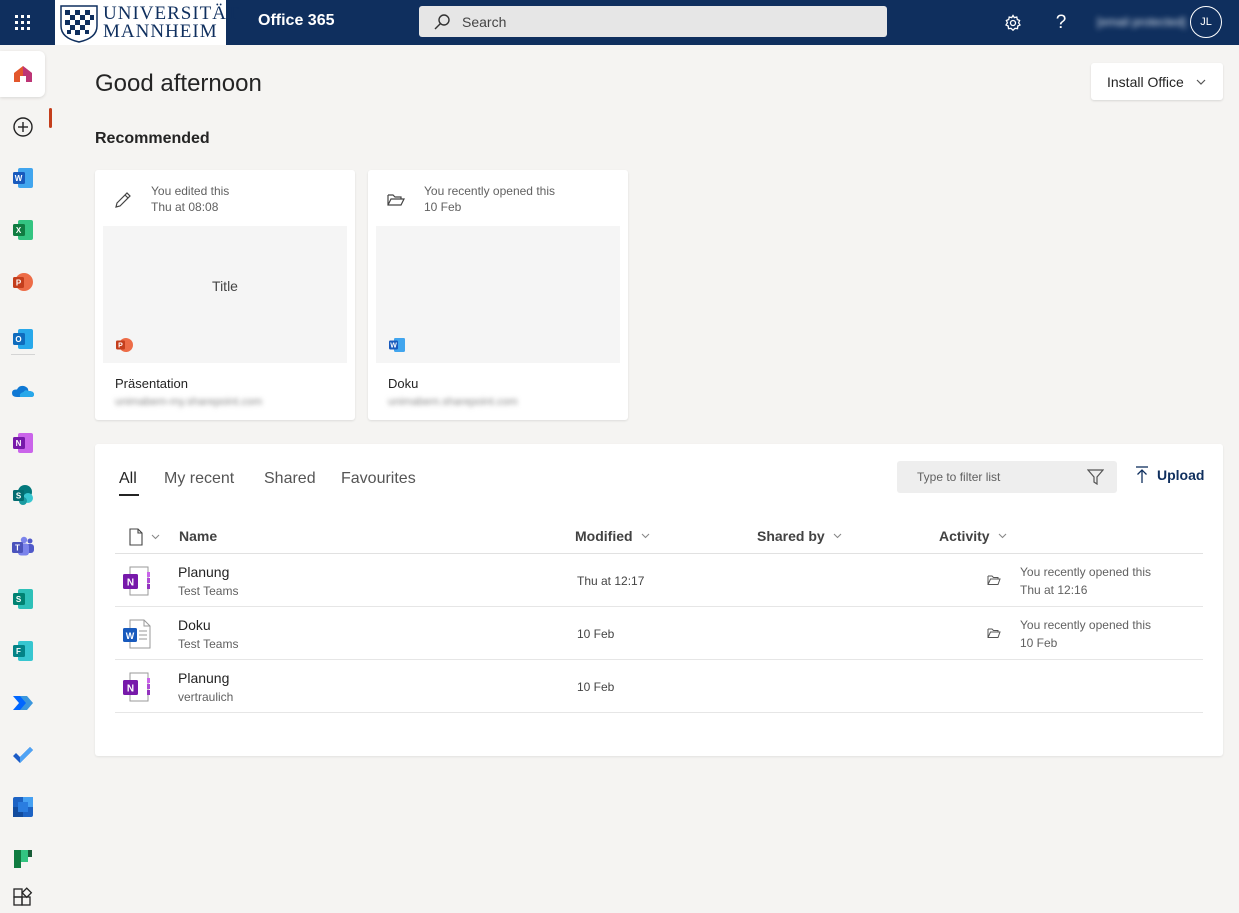 The image size is (1239, 913). I want to click on file-name: Doku, so click(194, 625).